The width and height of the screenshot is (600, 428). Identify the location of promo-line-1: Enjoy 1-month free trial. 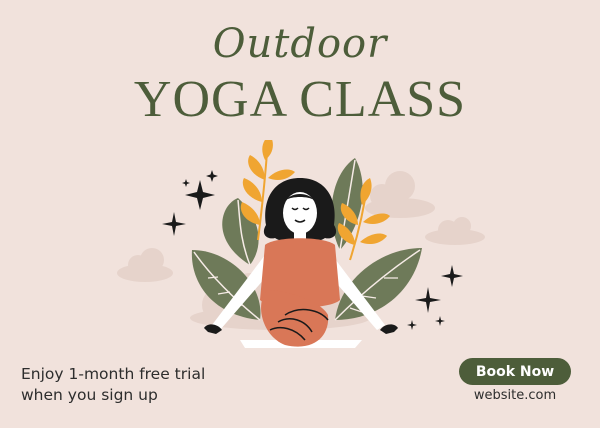
(113, 374).